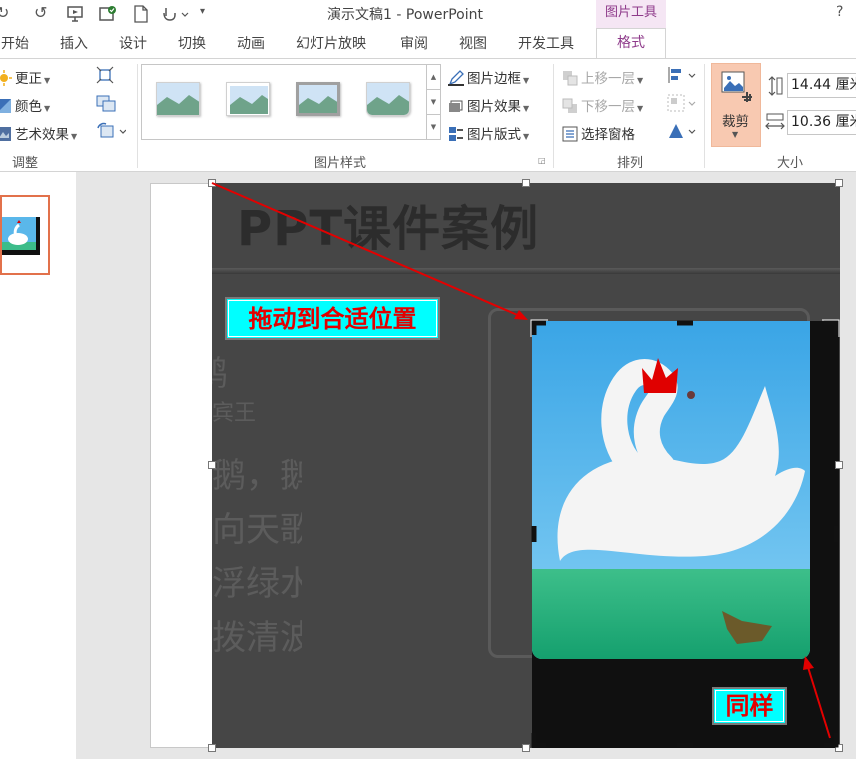 The width and height of the screenshot is (856, 759). I want to click on goose-picture, so click(671, 490).